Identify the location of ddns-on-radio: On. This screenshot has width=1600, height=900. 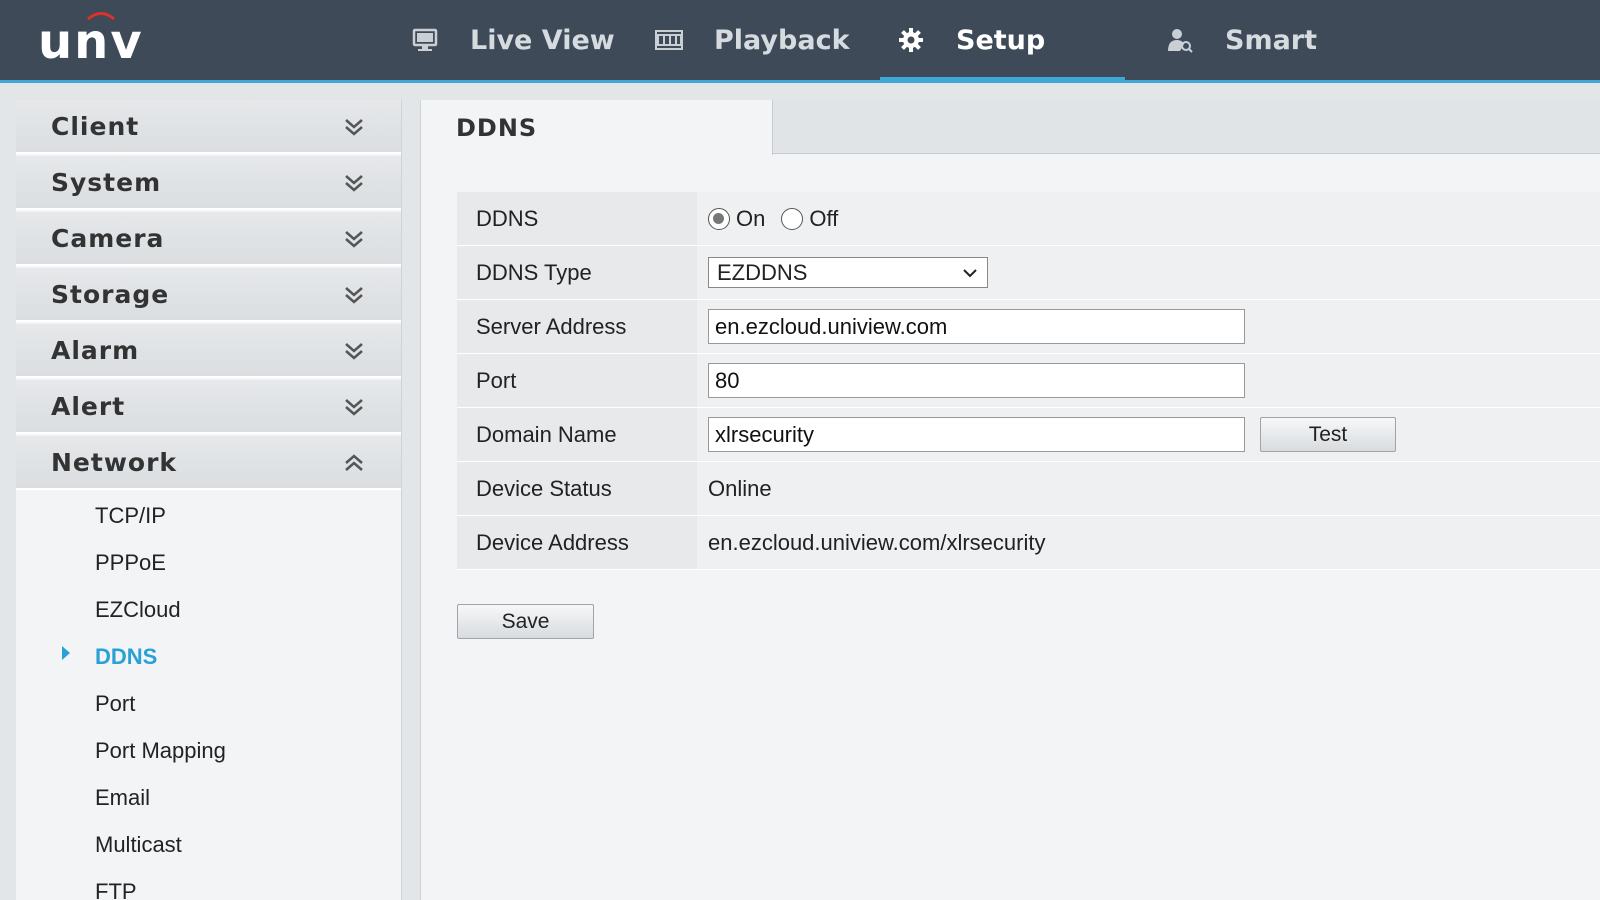
(736, 219).